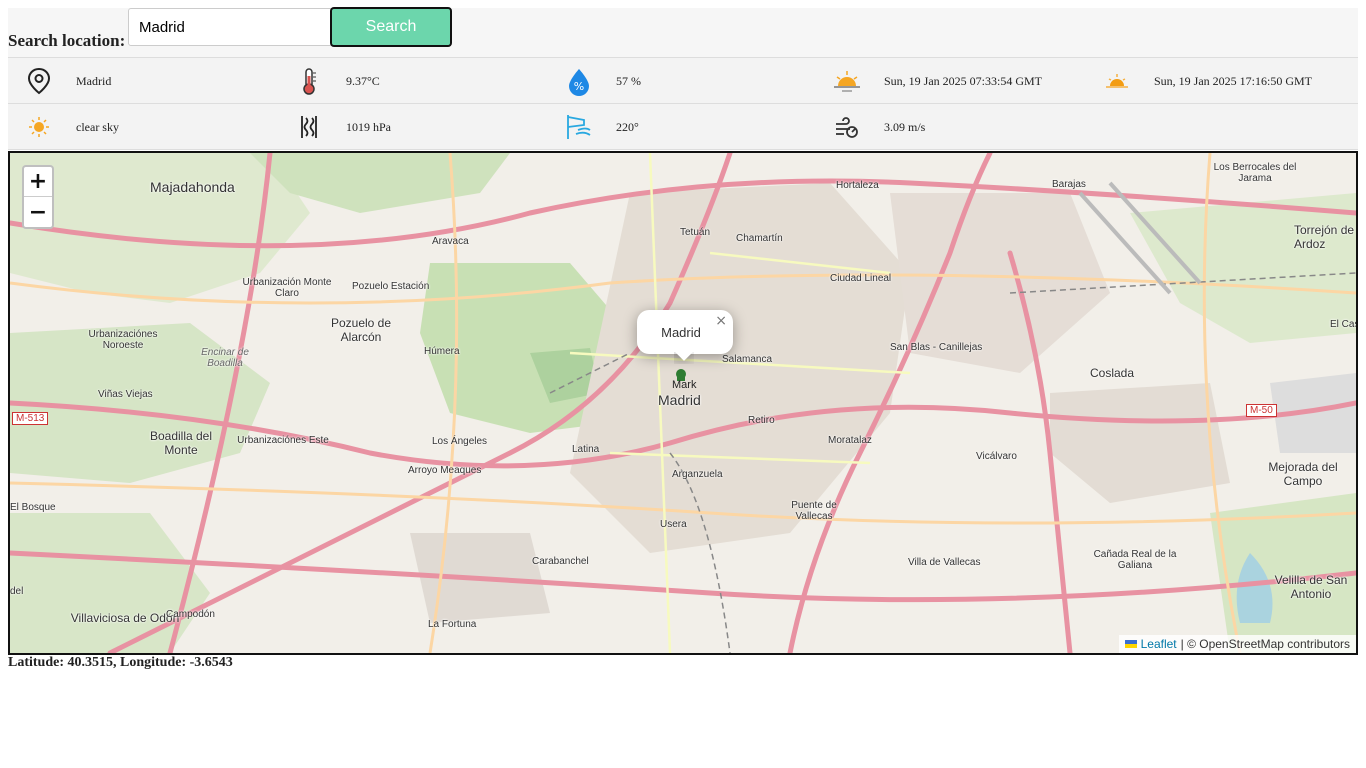 This screenshot has width=1366, height=768. Describe the element at coordinates (1255, 173) in the screenshot. I see `place-los-berrocales: Los Berrocales del Jarama` at that location.